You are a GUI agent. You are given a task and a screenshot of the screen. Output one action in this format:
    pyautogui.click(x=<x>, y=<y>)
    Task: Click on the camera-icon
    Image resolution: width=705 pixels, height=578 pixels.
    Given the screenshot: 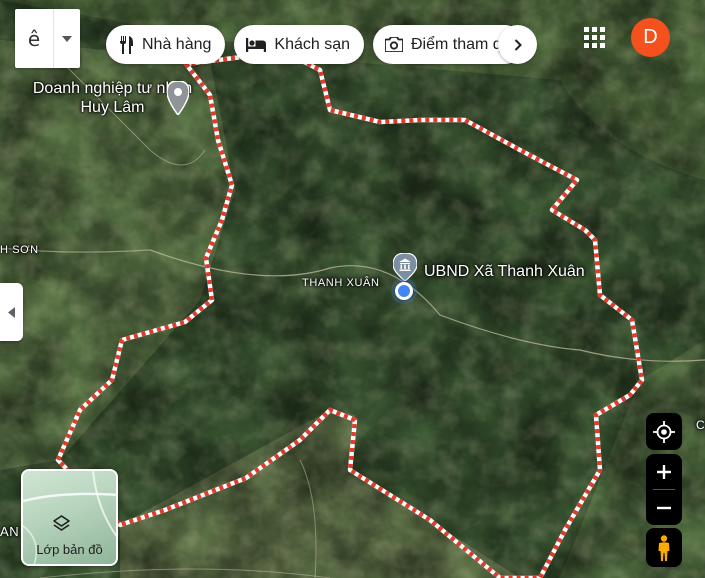 What is the action you would take?
    pyautogui.click(x=394, y=44)
    